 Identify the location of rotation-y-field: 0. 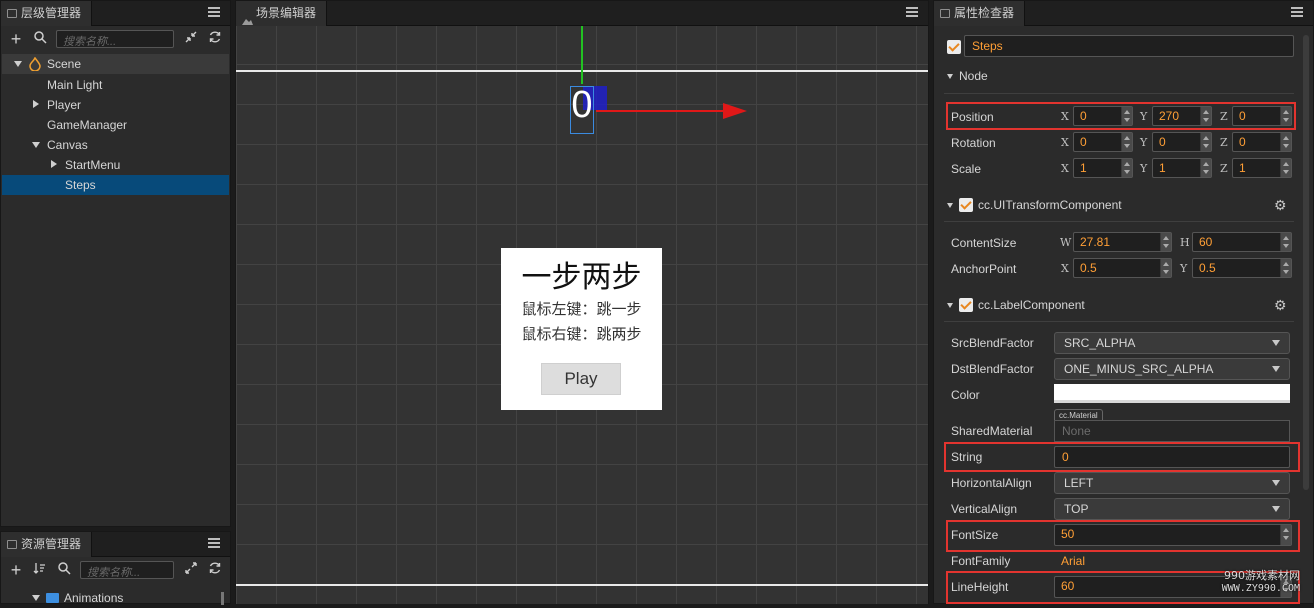
(1182, 142).